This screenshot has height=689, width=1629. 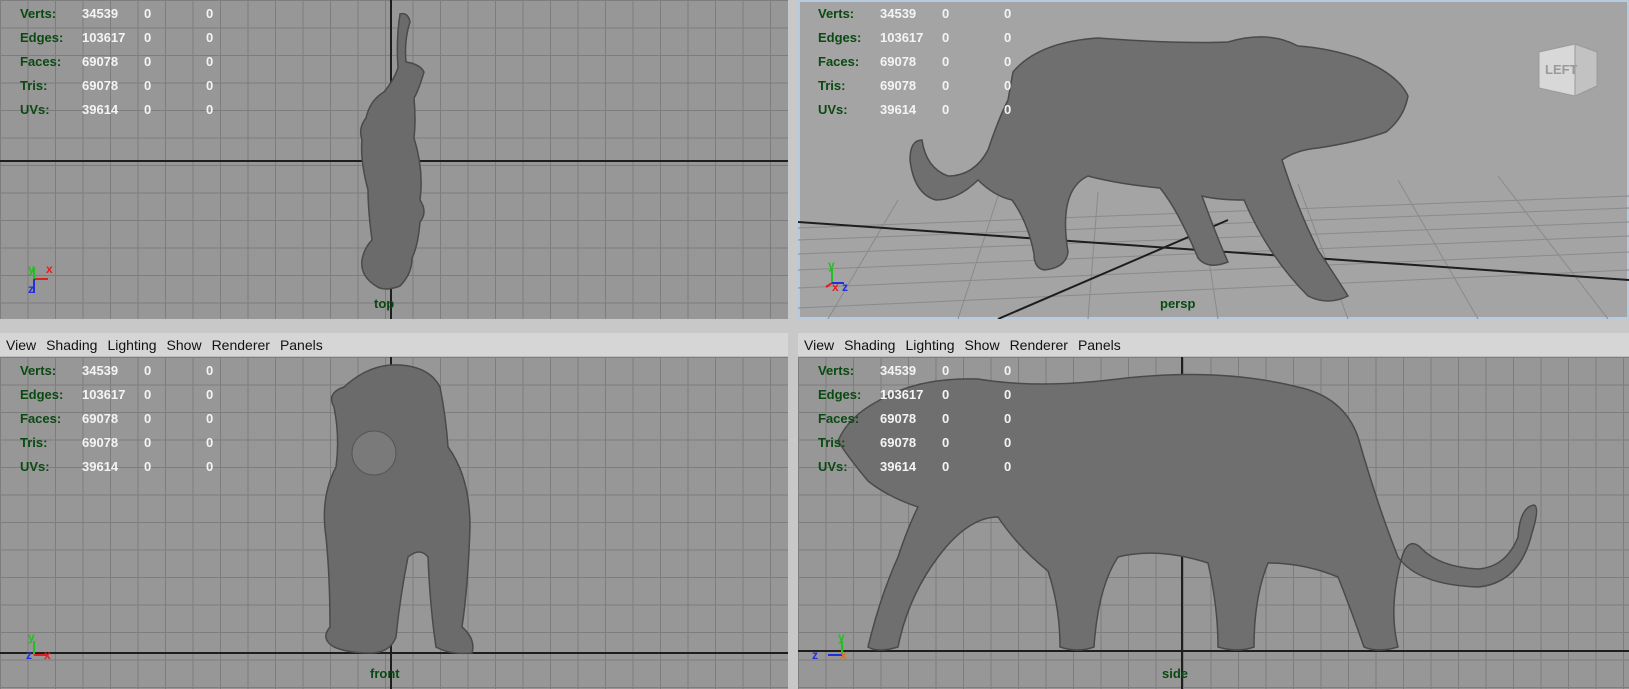 What do you see at coordinates (384, 303) in the screenshot?
I see `camera-label-top: top` at bounding box center [384, 303].